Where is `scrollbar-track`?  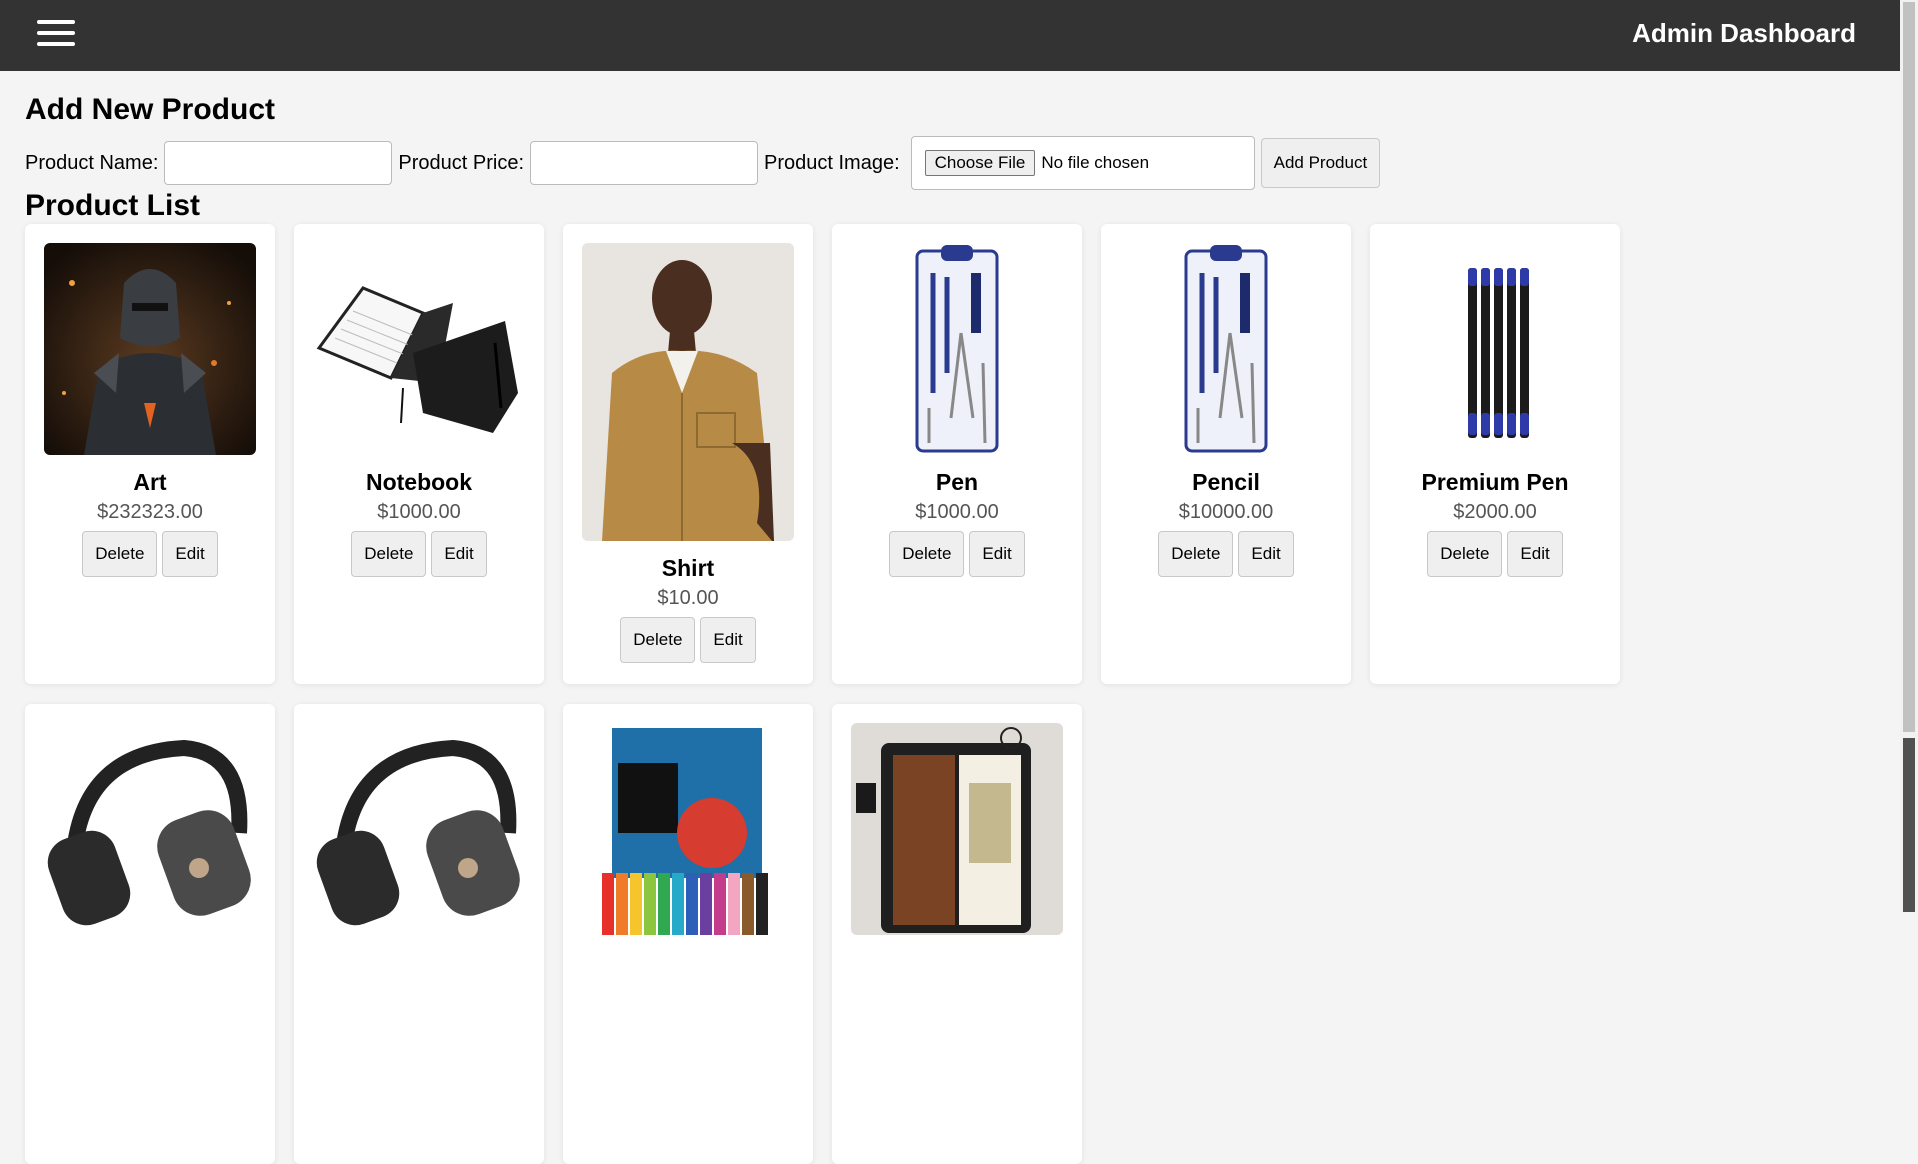 scrollbar-track is located at coordinates (1909, 825).